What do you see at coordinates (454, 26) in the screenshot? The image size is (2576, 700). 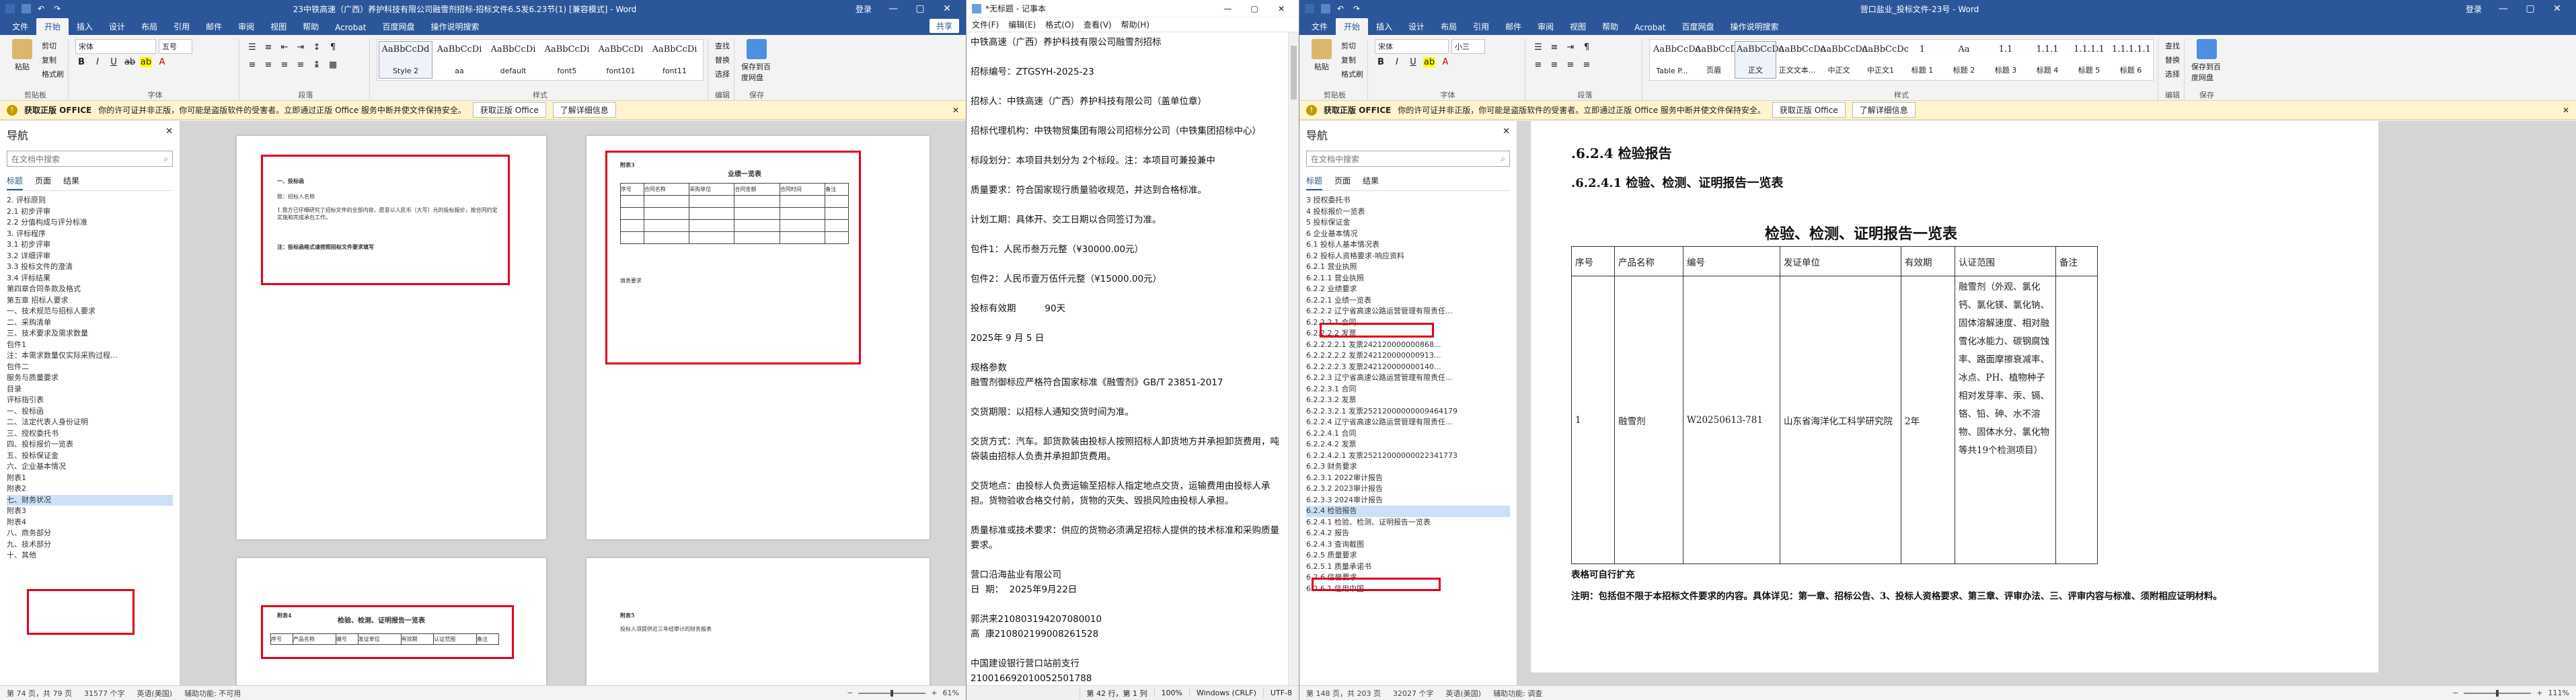 I see `tell-me-search: 操作说明搜索` at bounding box center [454, 26].